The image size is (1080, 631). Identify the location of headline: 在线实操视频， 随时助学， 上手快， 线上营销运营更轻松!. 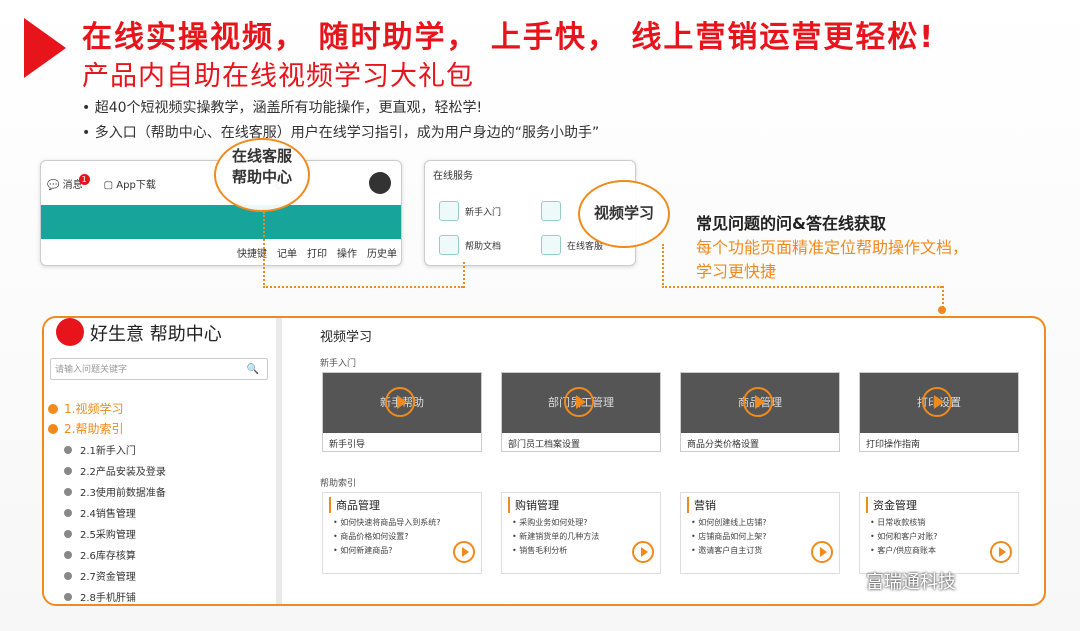
(509, 37).